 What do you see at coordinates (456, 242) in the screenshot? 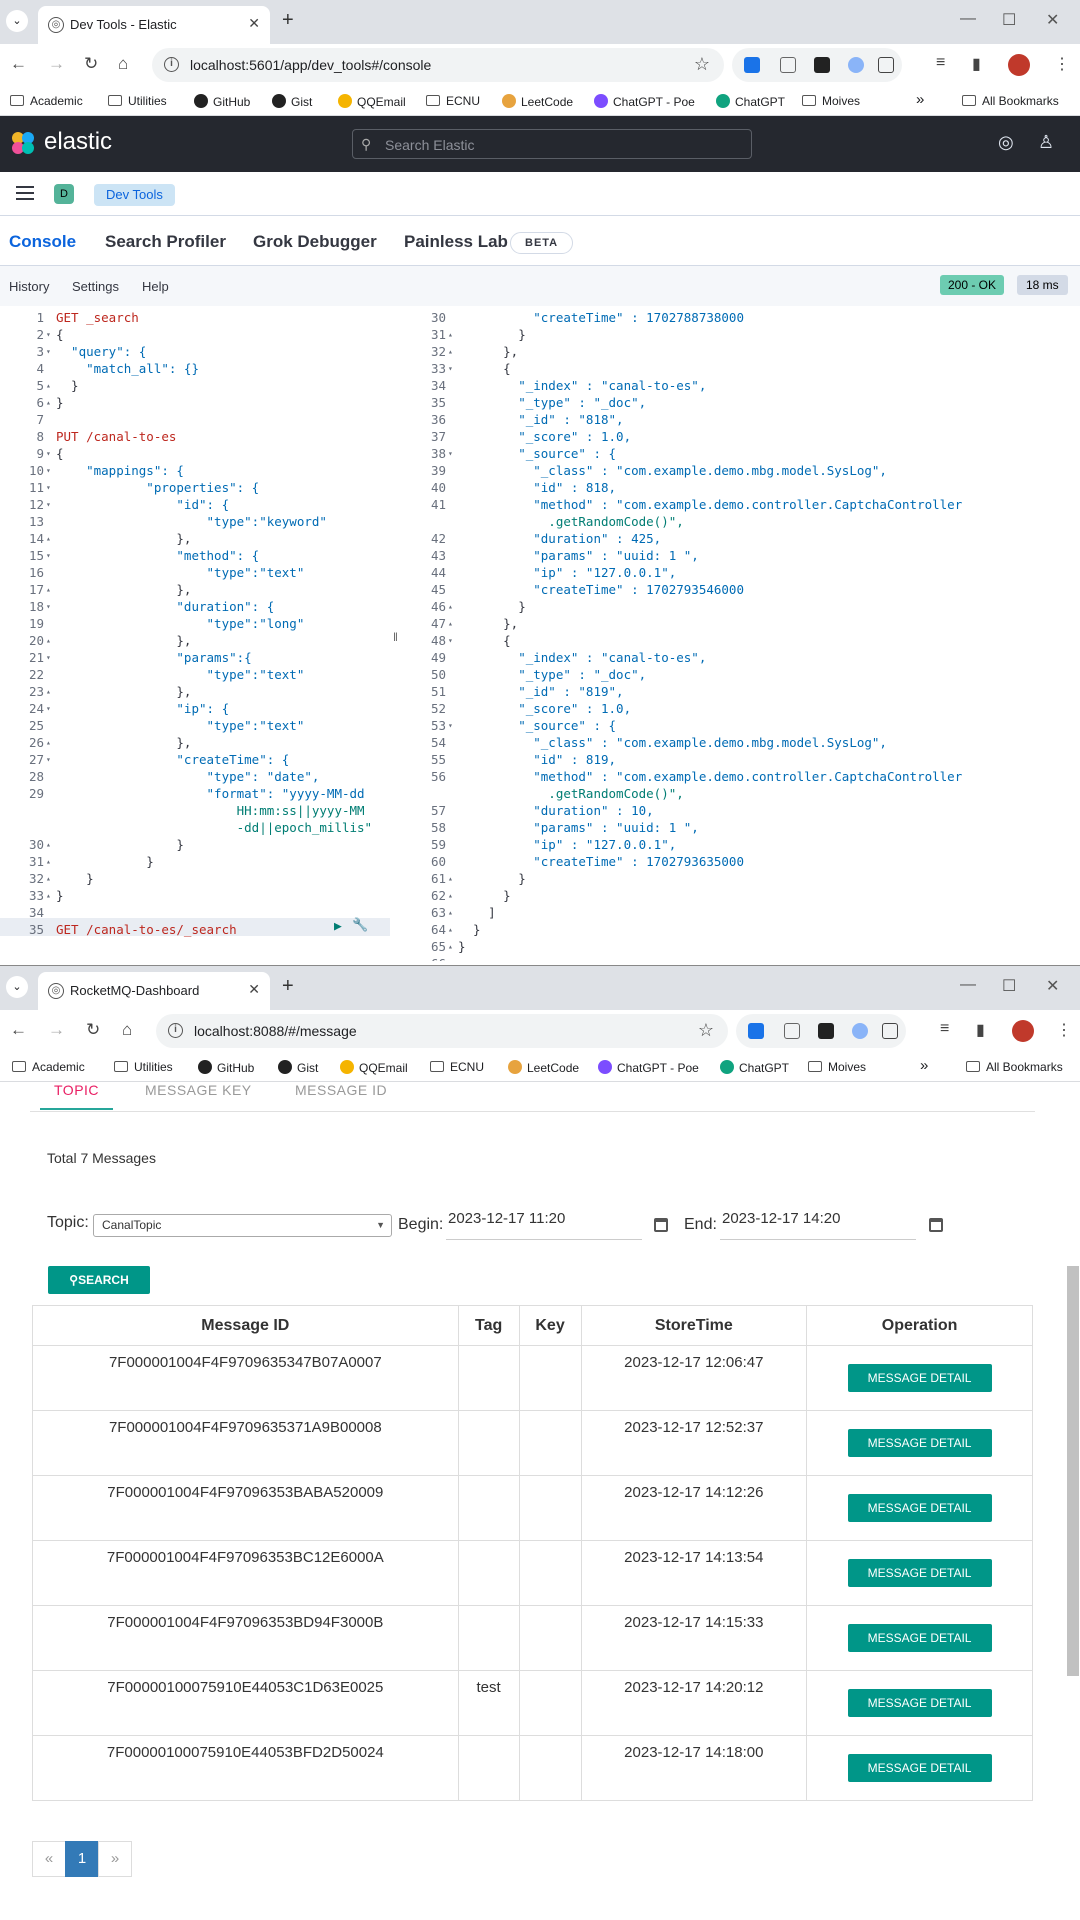
I see `tab-painless-lab: Painless Lab` at bounding box center [456, 242].